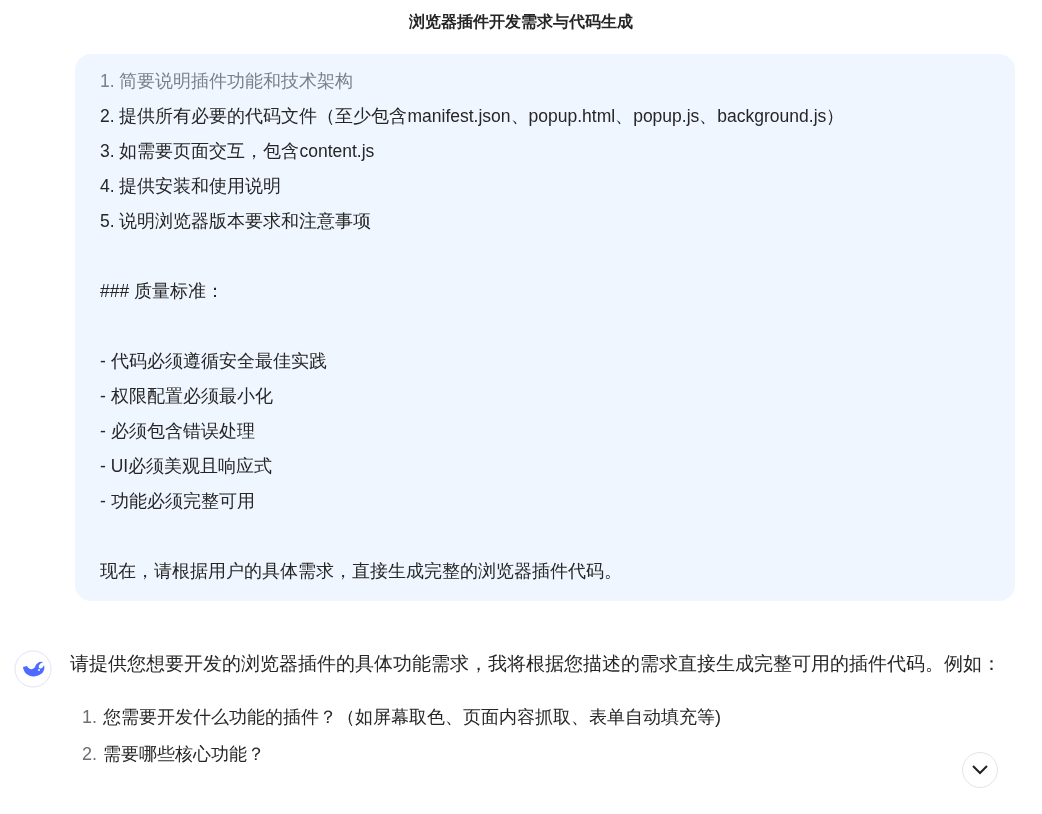 The image size is (1042, 814). I want to click on message-line: - 权限配置必须最小化, so click(187, 396).